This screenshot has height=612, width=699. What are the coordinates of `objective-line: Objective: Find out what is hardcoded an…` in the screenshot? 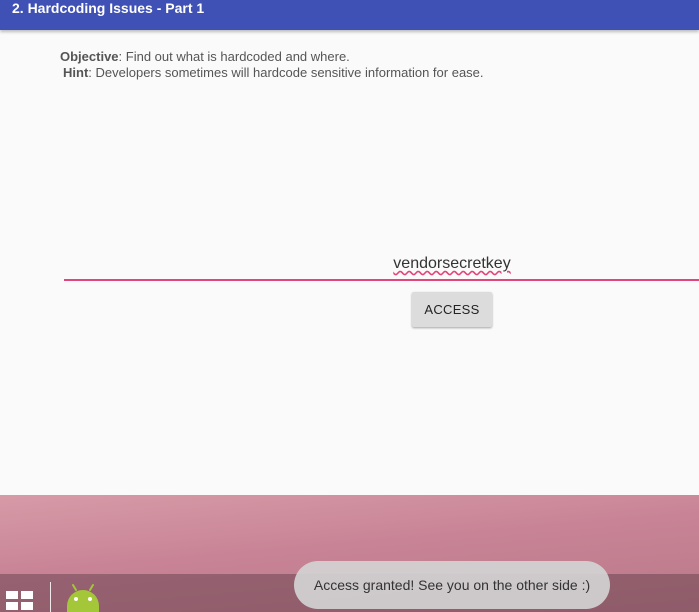 It's located at (205, 56).